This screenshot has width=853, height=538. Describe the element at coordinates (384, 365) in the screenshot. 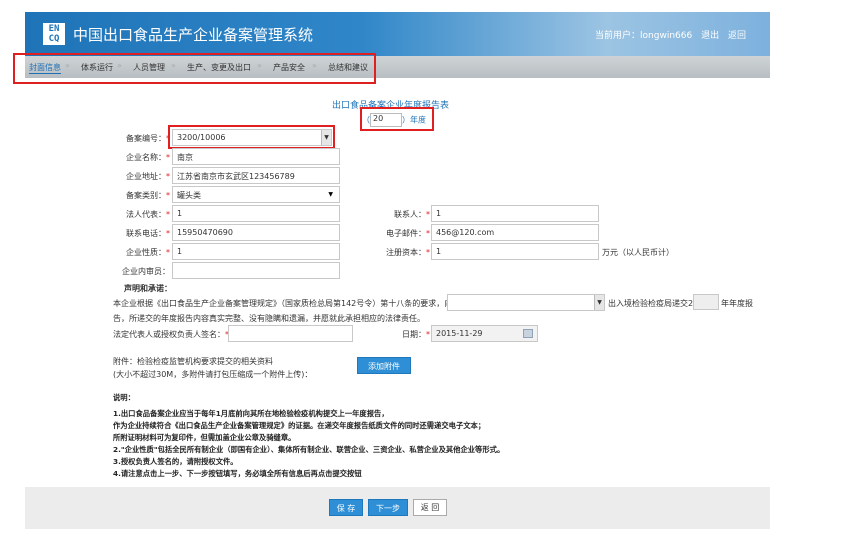

I see `add-attachment-button: 添加附件` at that location.